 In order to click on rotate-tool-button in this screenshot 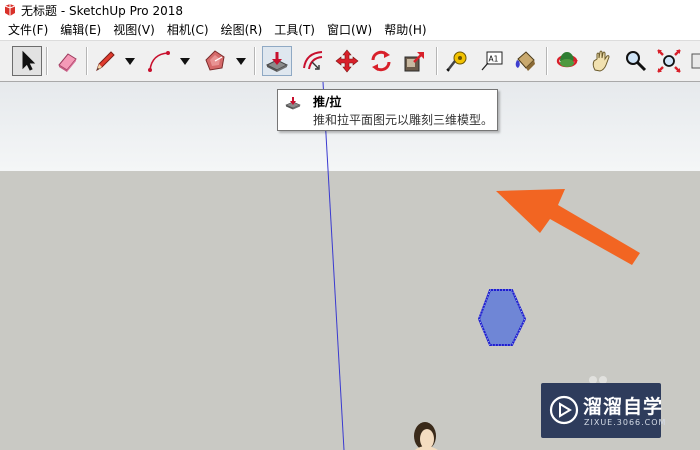, I will do `click(381, 61)`.